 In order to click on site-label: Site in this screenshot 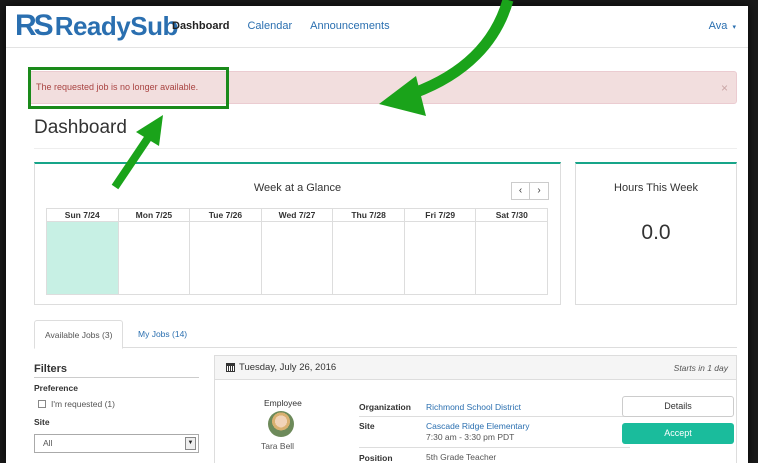, I will do `click(367, 426)`.